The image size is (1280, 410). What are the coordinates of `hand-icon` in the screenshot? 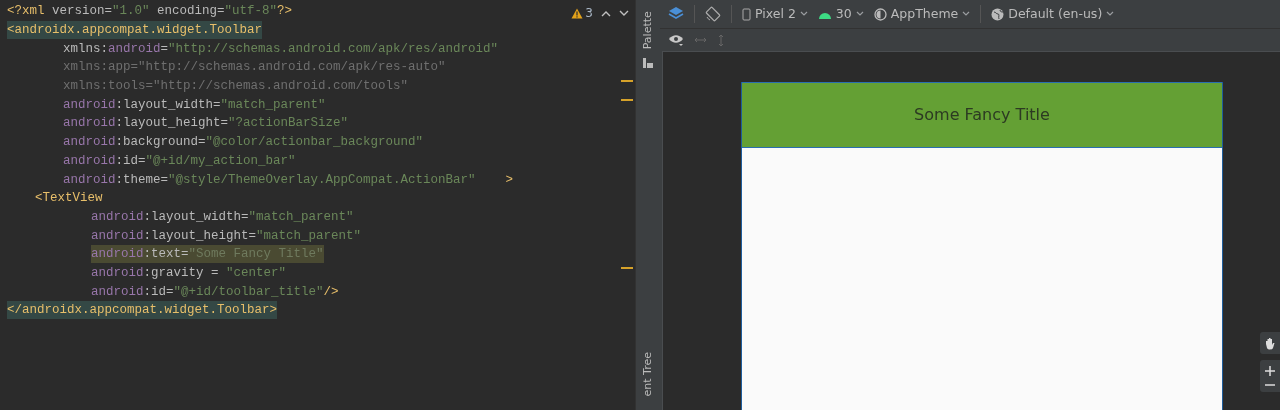 It's located at (1270, 343).